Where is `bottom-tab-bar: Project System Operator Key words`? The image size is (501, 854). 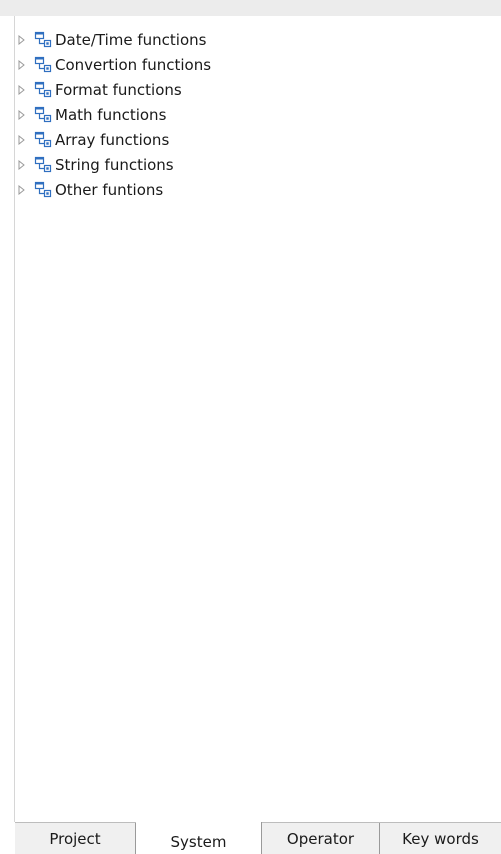 bottom-tab-bar: Project System Operator Key words is located at coordinates (258, 838).